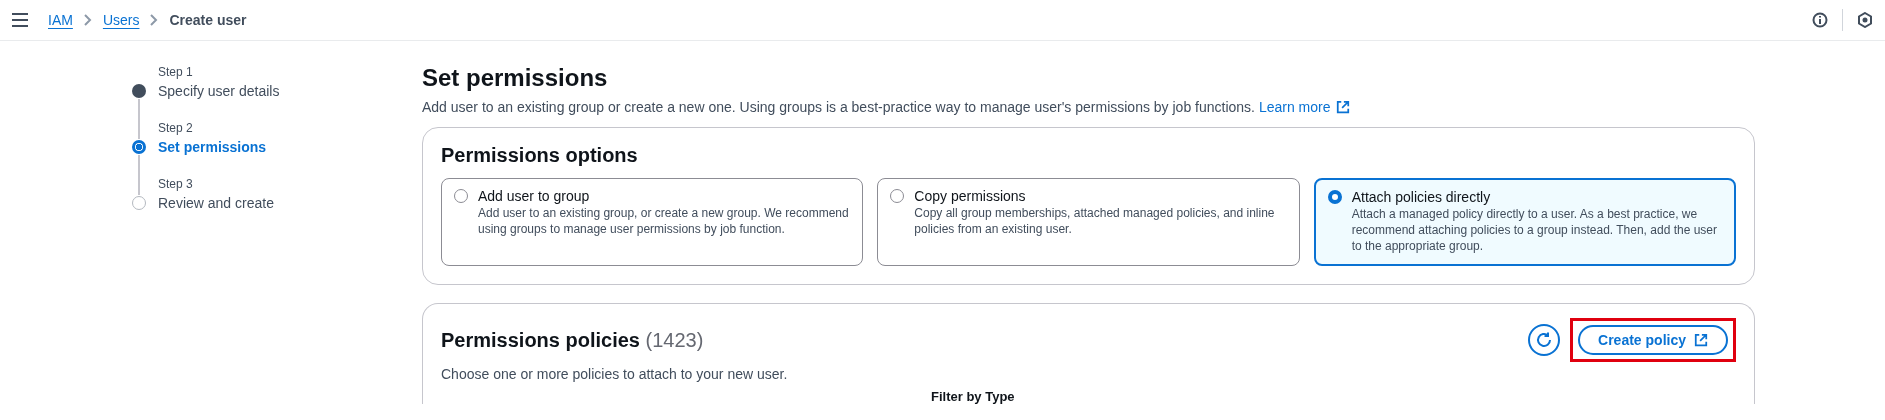 The height and width of the screenshot is (420, 1885). Describe the element at coordinates (970, 196) in the screenshot. I see `option-label: Copy permissions` at that location.